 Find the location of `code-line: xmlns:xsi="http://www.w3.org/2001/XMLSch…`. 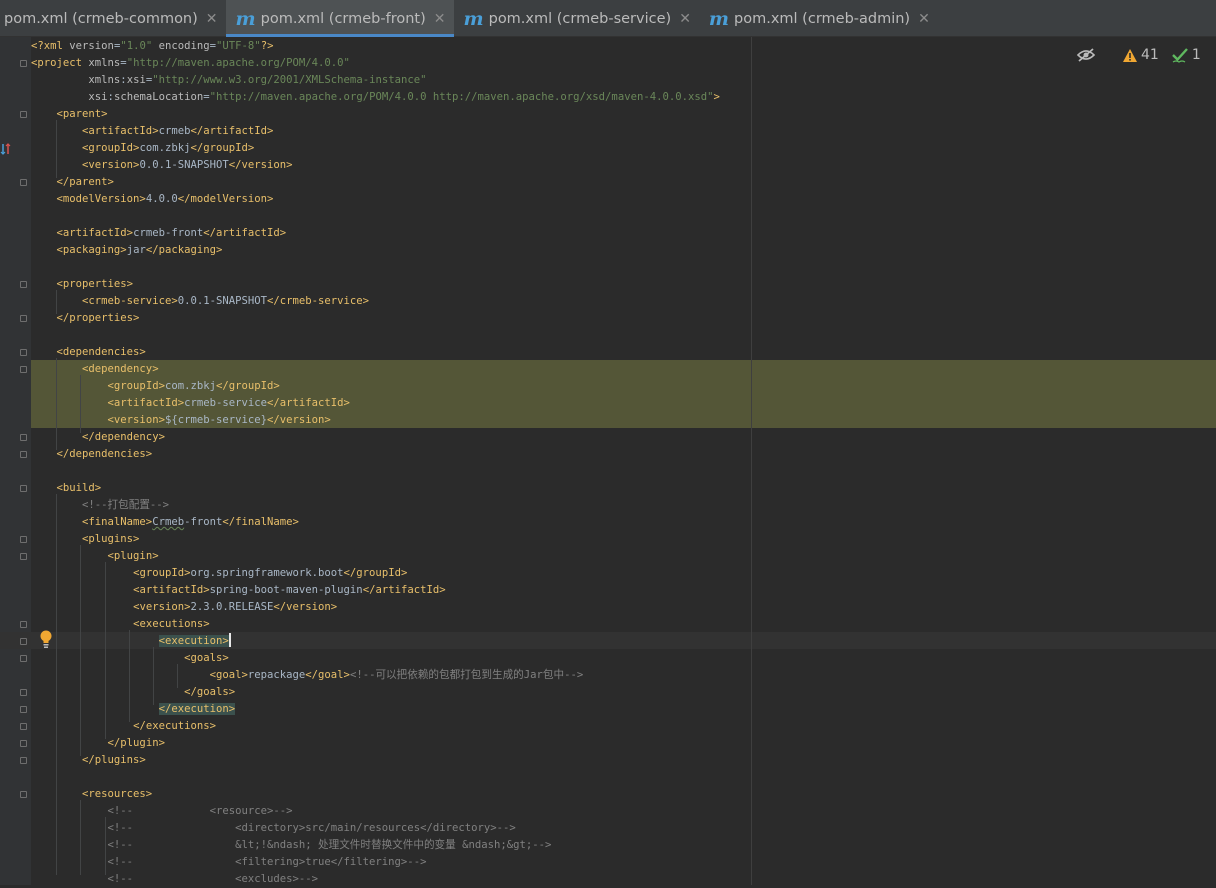

code-line: xmlns:xsi="http://www.w3.org/2001/XMLSch… is located at coordinates (228, 80).